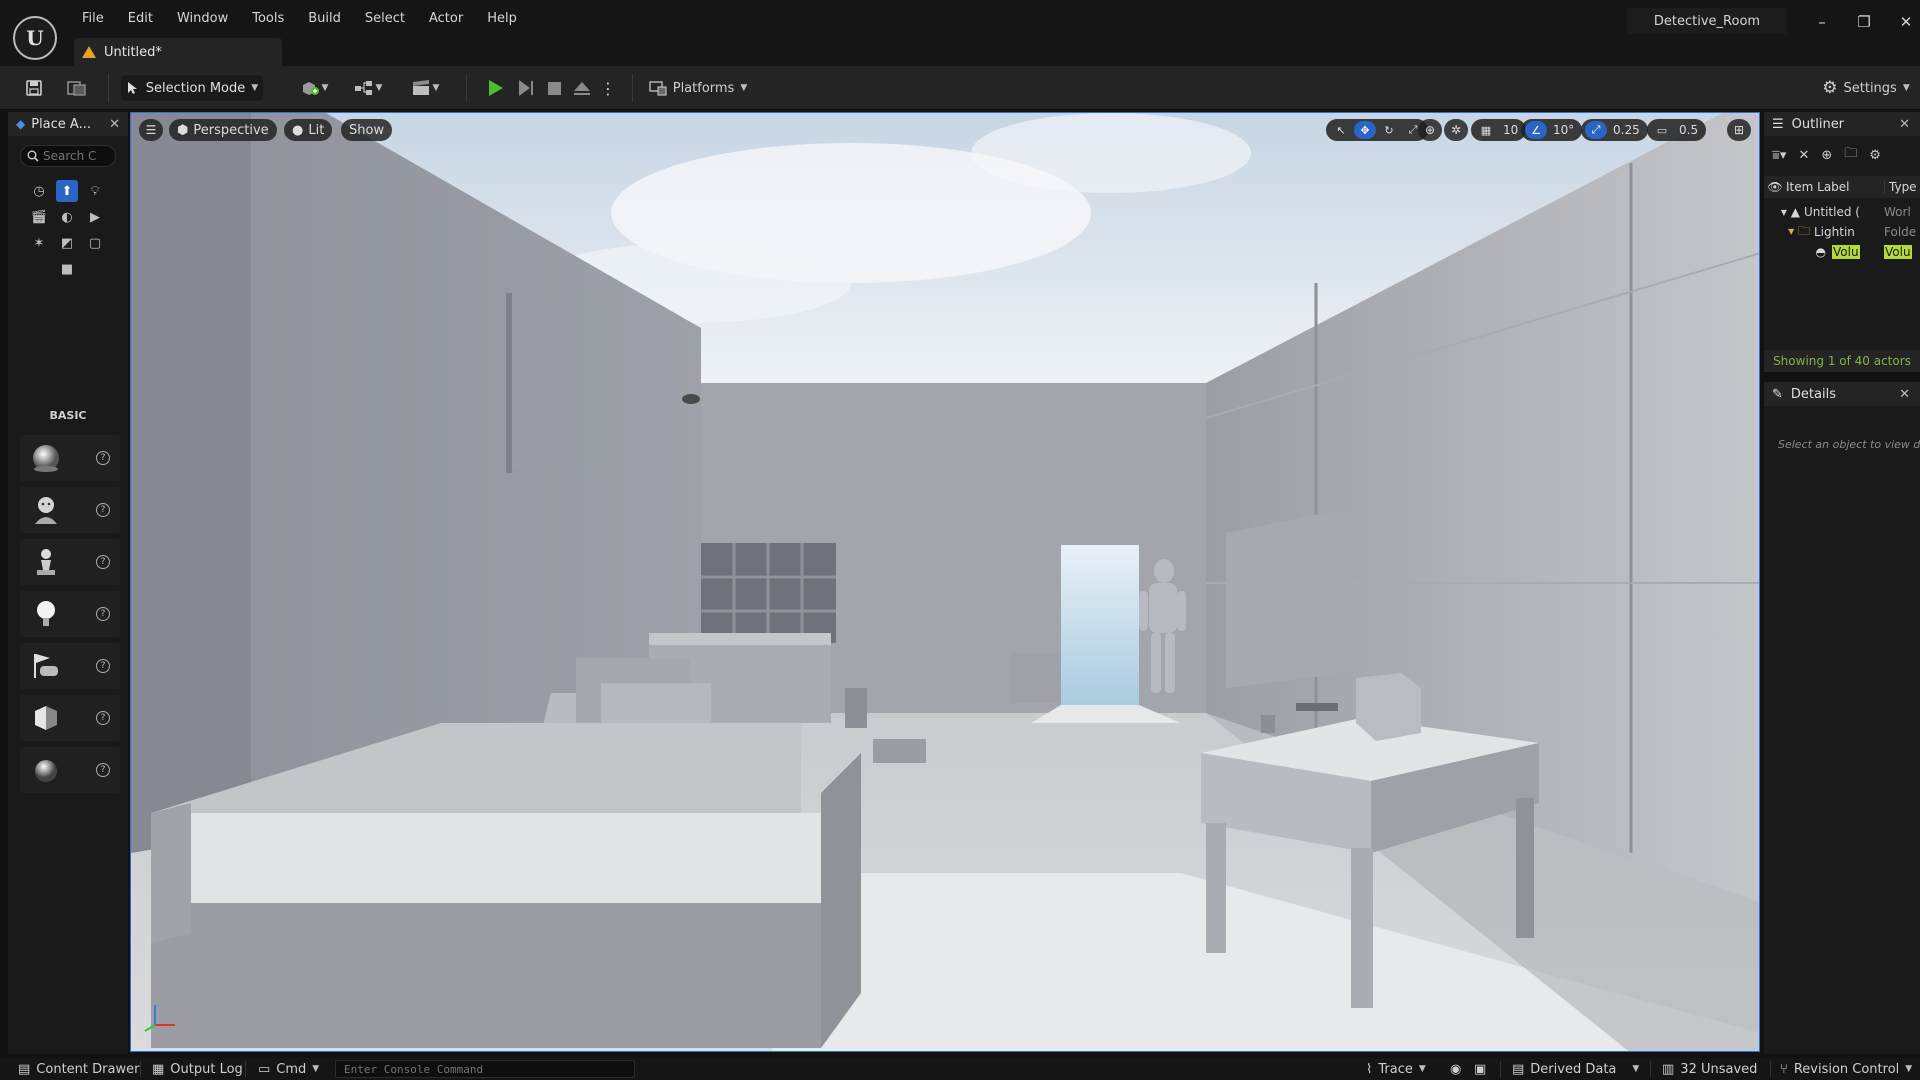  Describe the element at coordinates (77, 88) in the screenshot. I see `content-browser-icon` at that location.